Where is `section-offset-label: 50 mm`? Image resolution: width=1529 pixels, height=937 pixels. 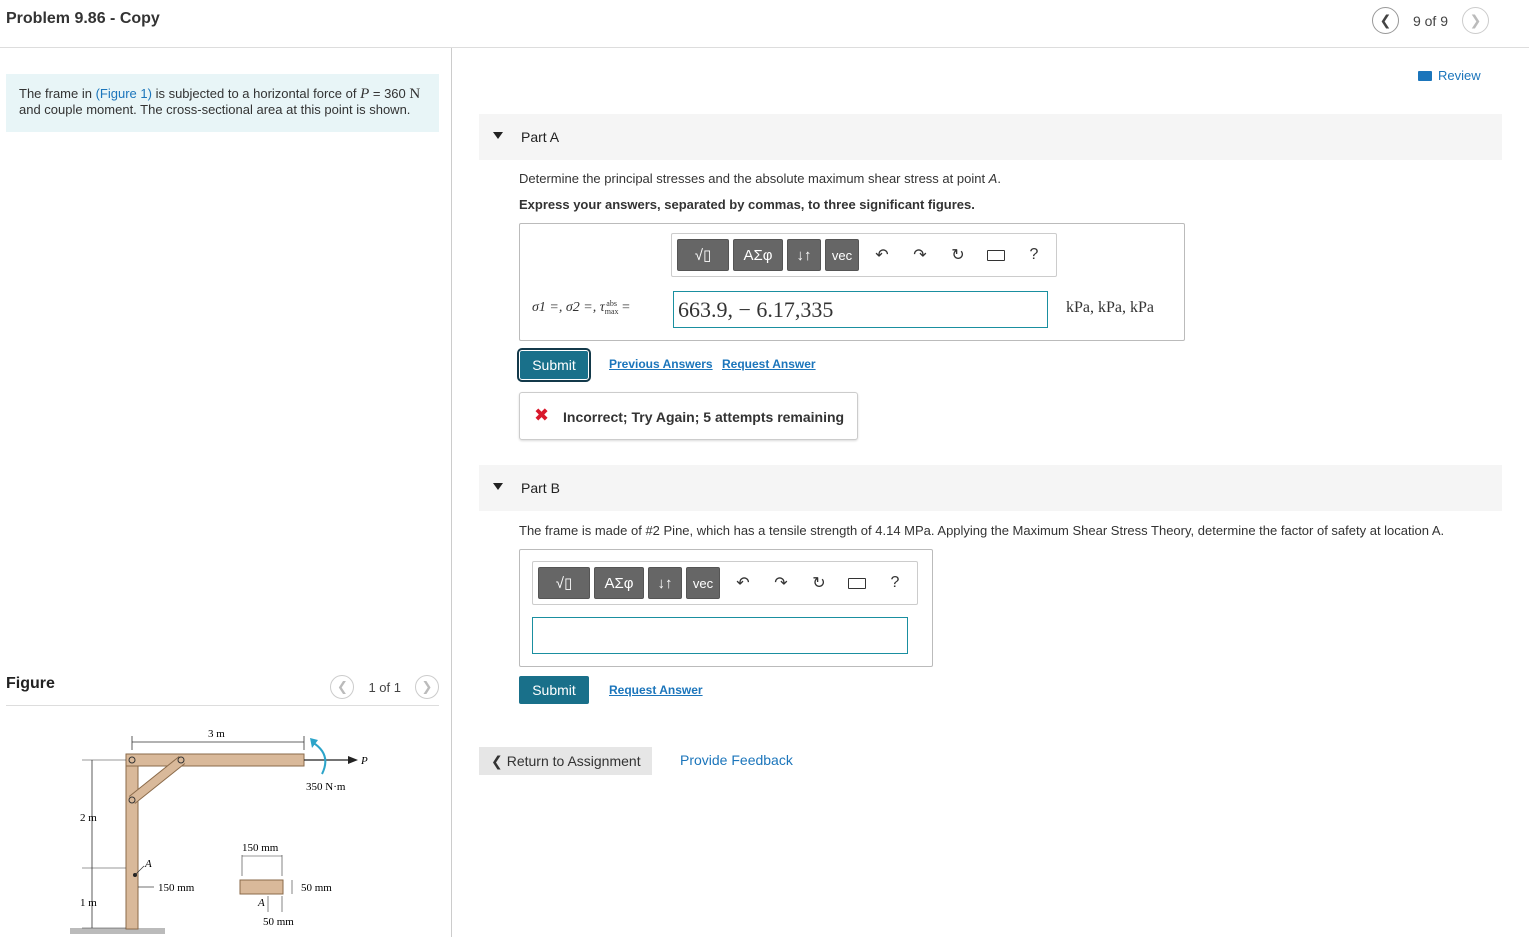
section-offset-label: 50 mm is located at coordinates (278, 922).